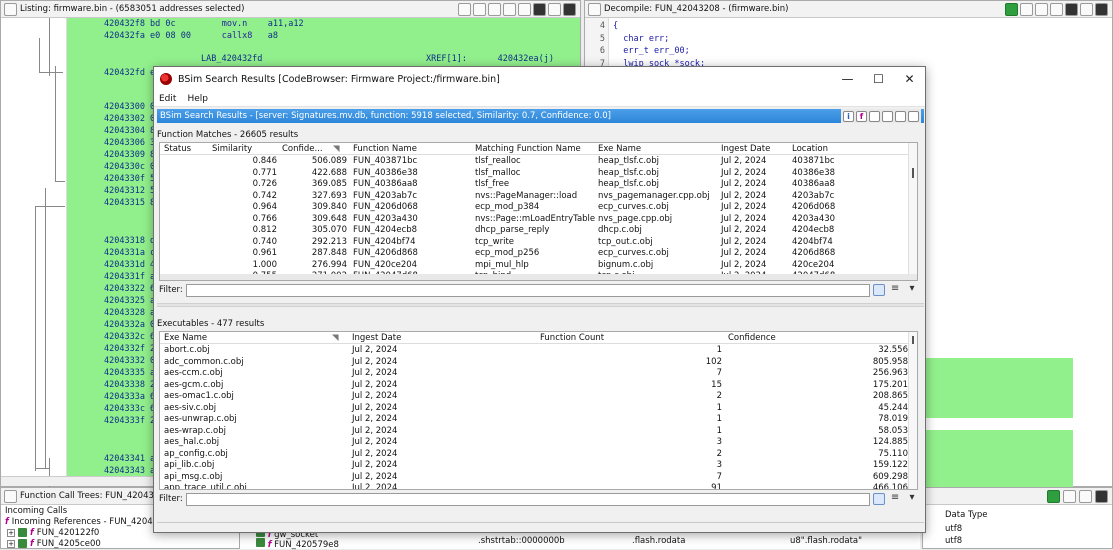 Image resolution: width=1113 pixels, height=550 pixels. I want to click on diff-icon, so click(524, 9).